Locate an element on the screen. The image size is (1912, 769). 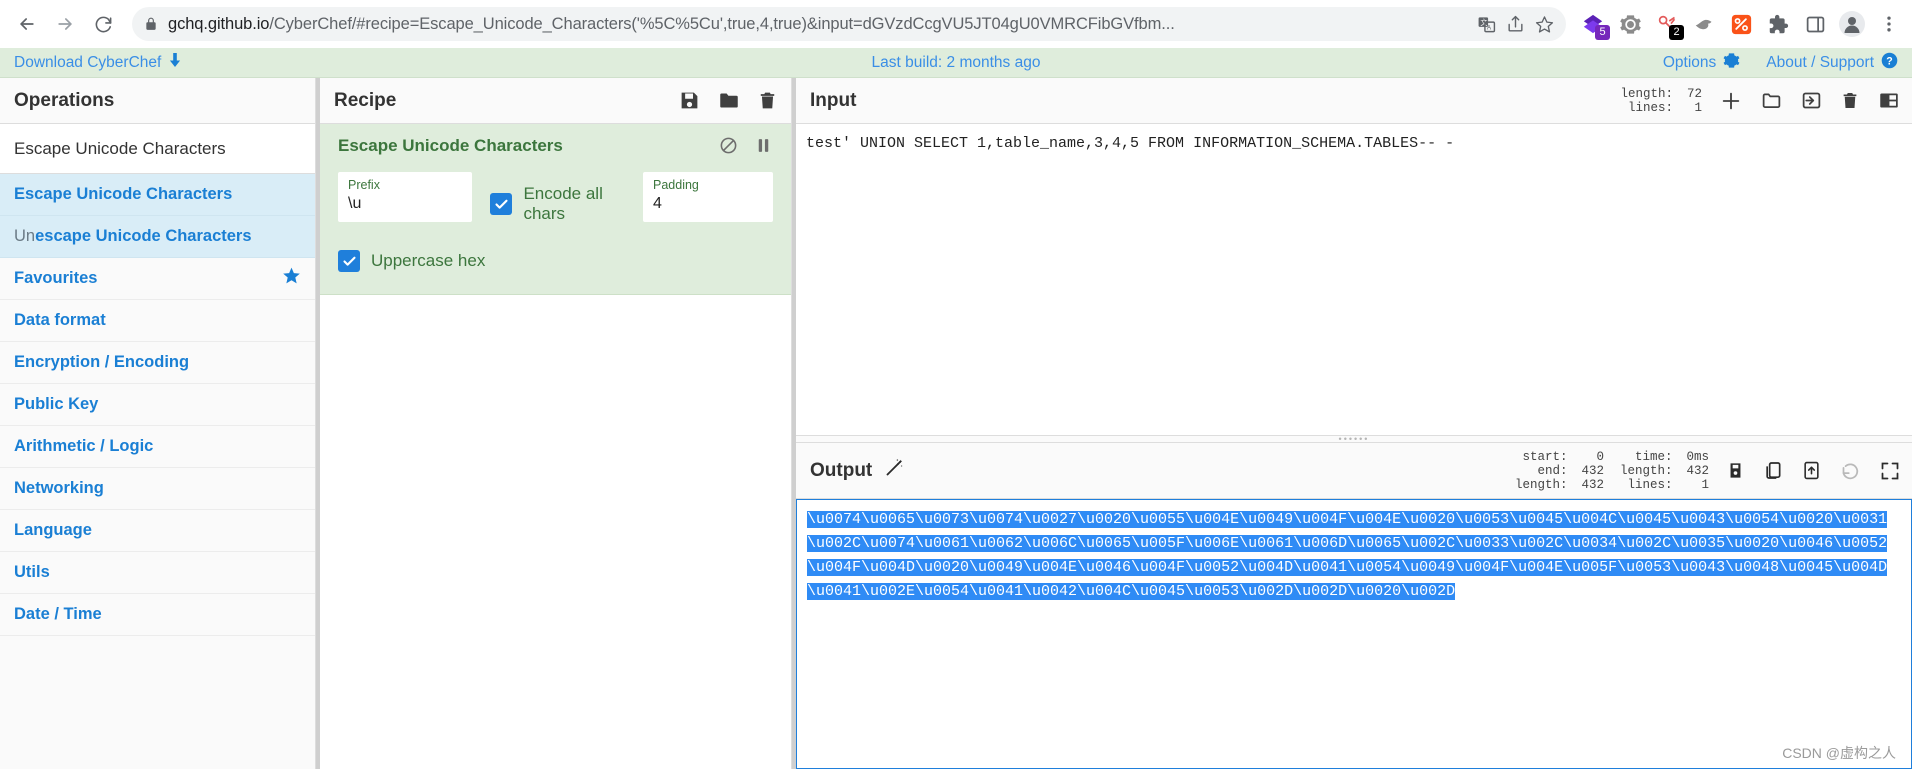
add-tab-icon is located at coordinates (1731, 101).